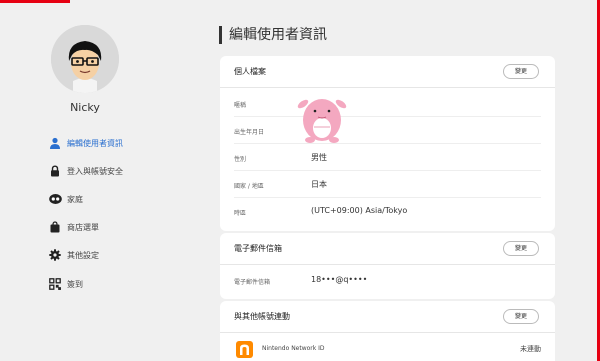 This screenshot has height=361, width=600. I want to click on avatar, so click(85, 59).